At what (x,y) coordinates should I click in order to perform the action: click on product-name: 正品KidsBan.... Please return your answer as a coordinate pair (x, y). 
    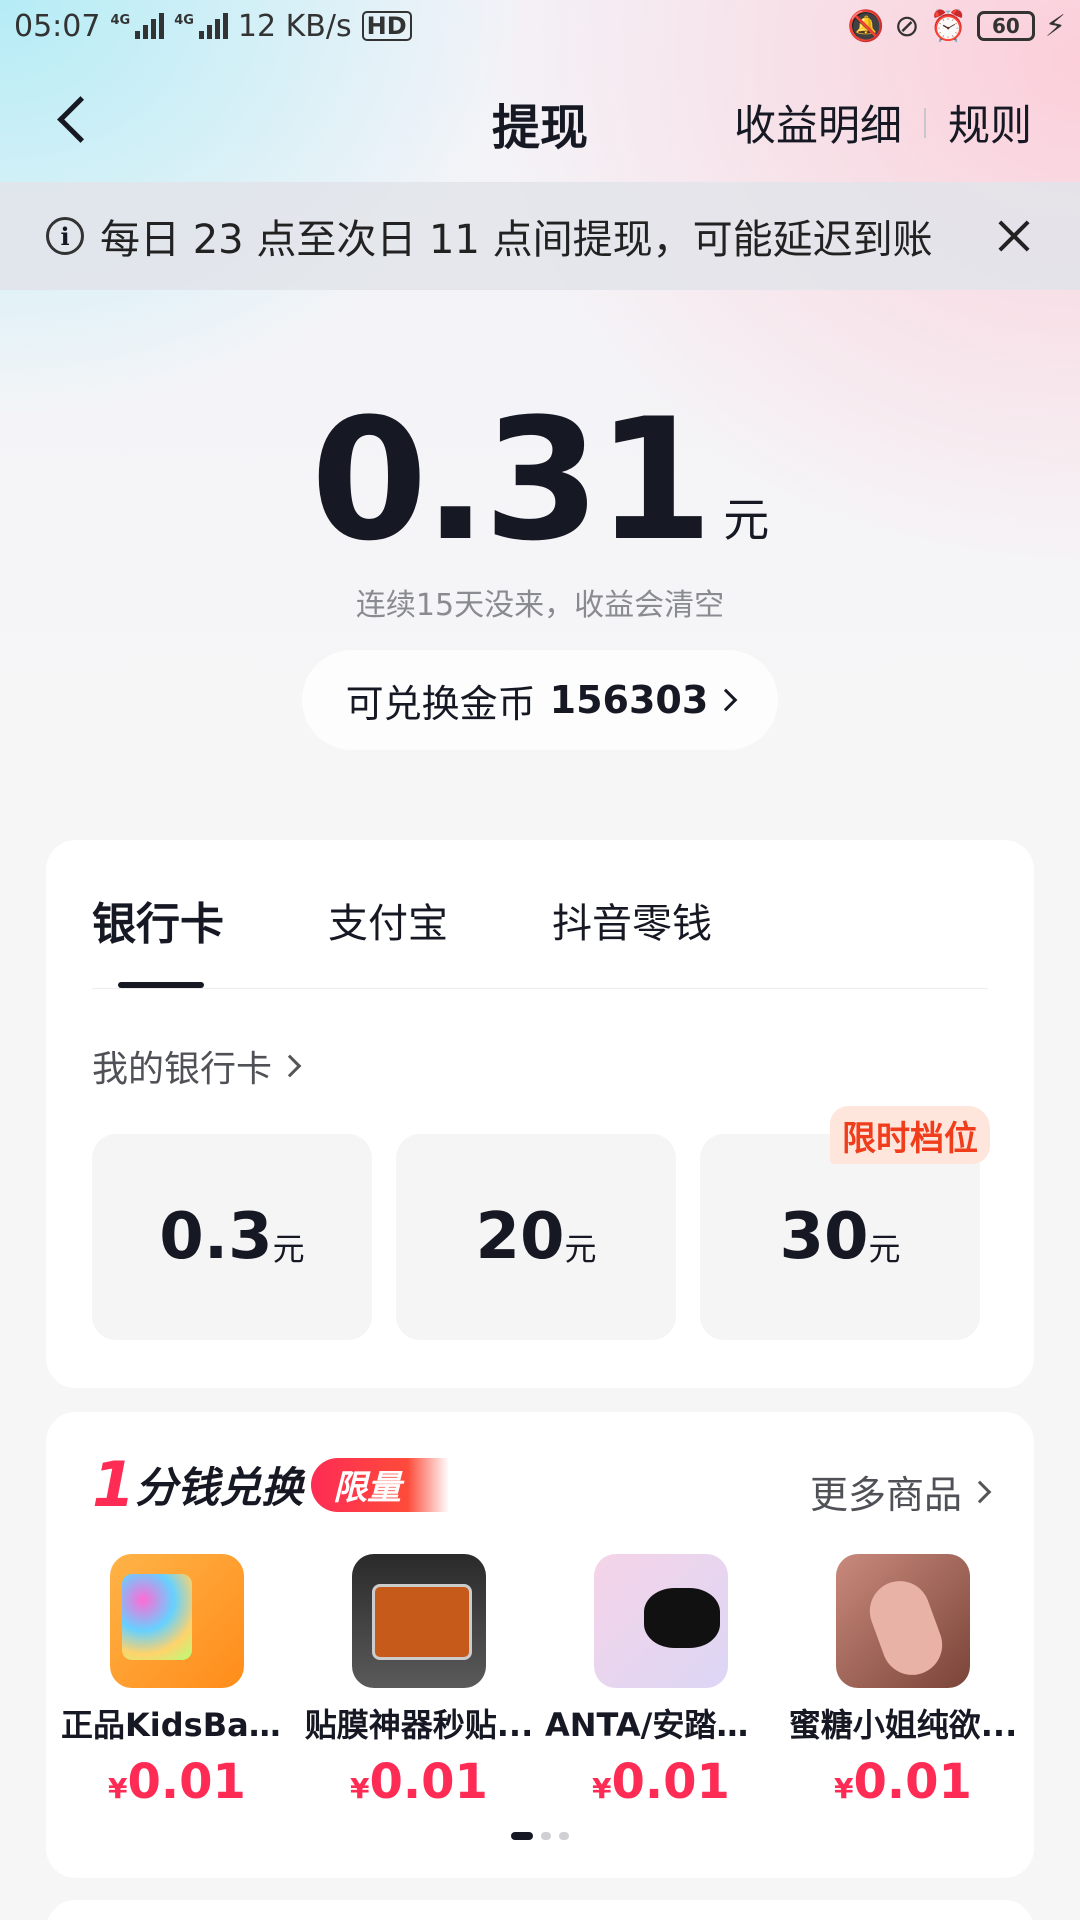
    Looking at the image, I should click on (177, 1725).